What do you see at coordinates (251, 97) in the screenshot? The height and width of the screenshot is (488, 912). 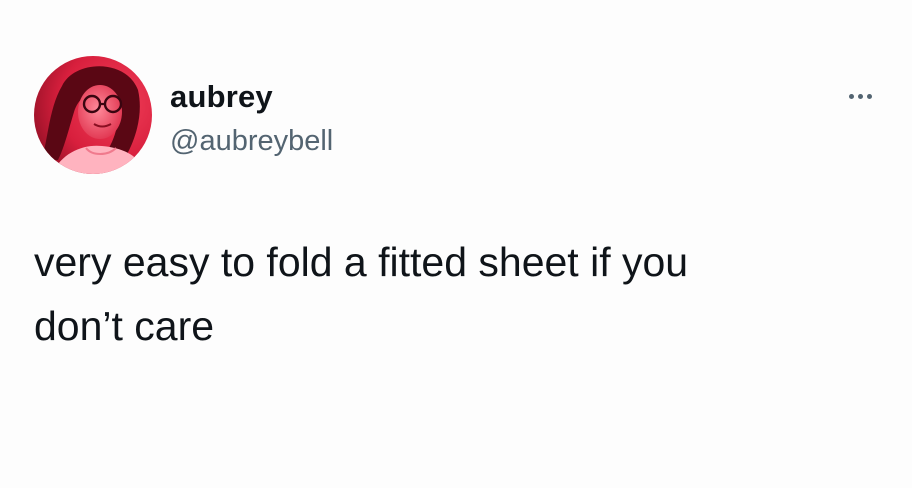 I see `display-name: aubrey` at bounding box center [251, 97].